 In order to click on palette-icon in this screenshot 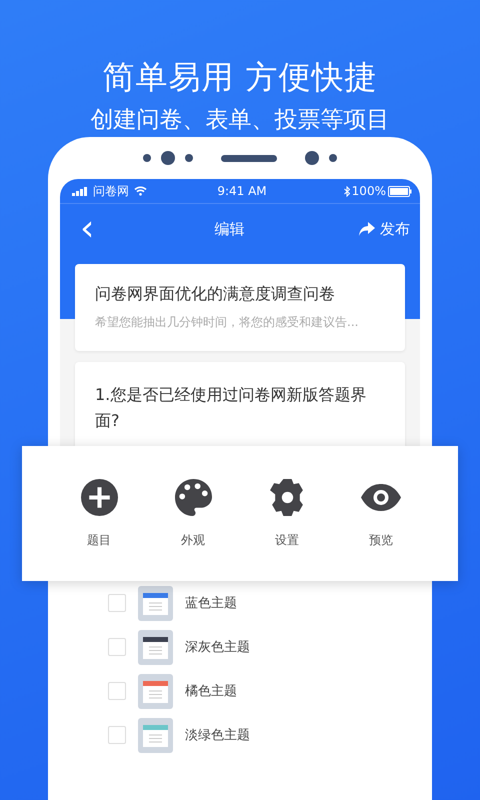, I will do `click(193, 497)`.